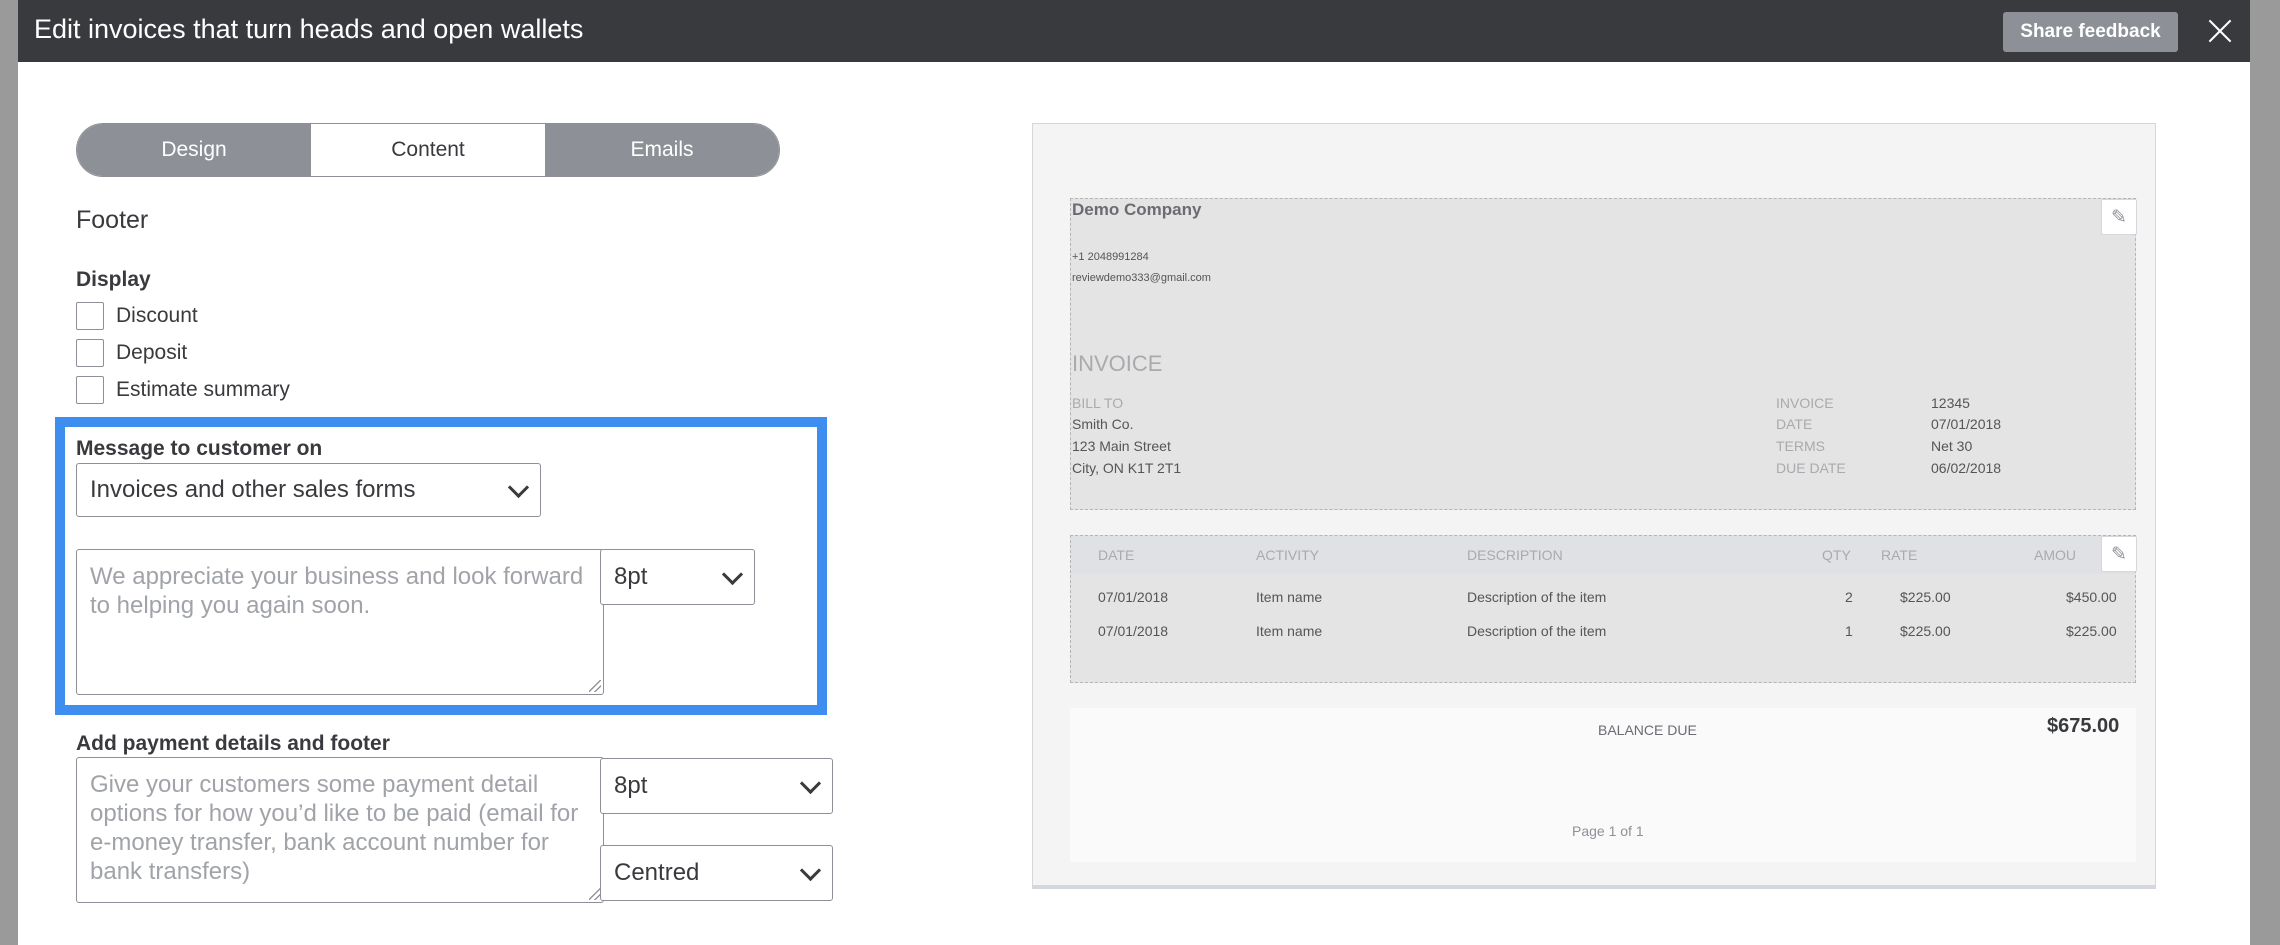 This screenshot has height=945, width=2280. What do you see at coordinates (112, 220) in the screenshot?
I see `section-title: Footer` at bounding box center [112, 220].